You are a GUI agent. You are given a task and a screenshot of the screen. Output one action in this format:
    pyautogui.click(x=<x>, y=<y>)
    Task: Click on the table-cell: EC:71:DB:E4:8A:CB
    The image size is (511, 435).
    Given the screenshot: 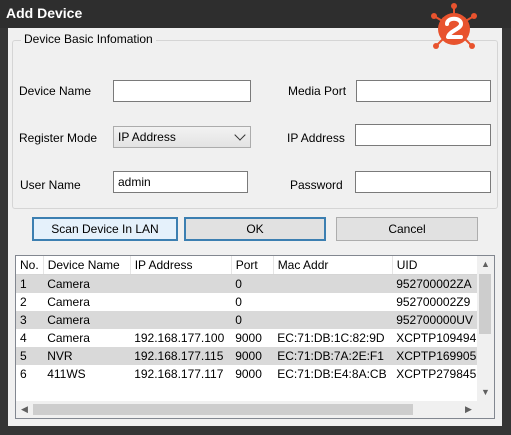 What is the action you would take?
    pyautogui.click(x=332, y=374)
    